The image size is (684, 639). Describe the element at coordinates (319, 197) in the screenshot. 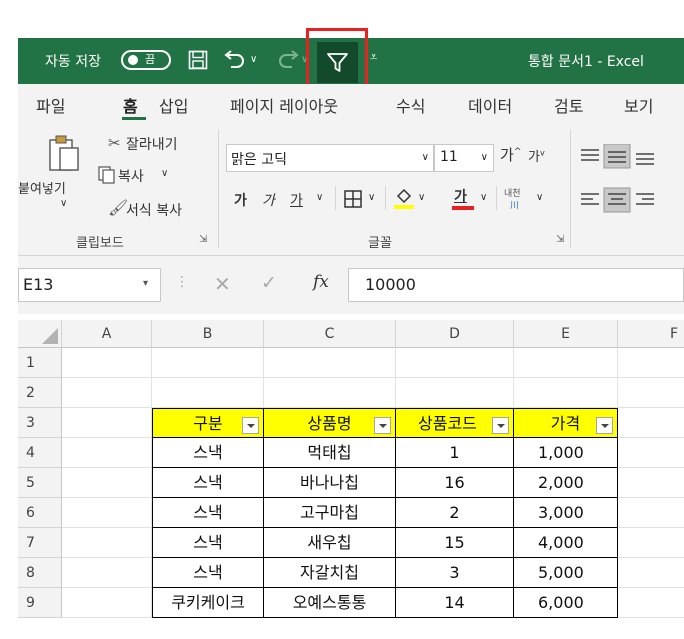

I see `underline-dropdown-icon: ∨` at that location.